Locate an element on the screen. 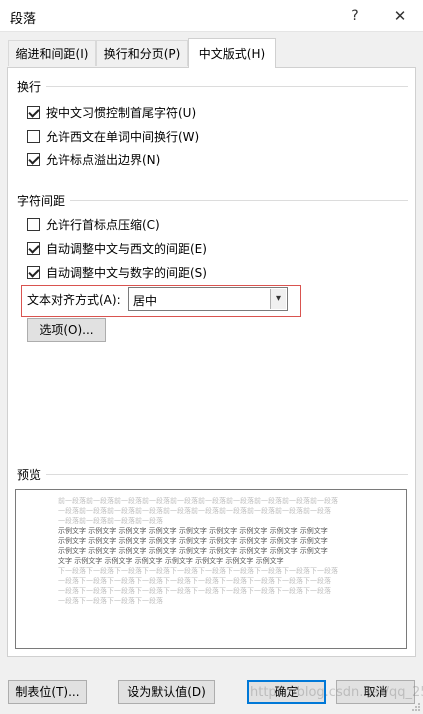 Image resolution: width=423 pixels, height=714 pixels. line-break-heading: 换行 is located at coordinates (29, 87).